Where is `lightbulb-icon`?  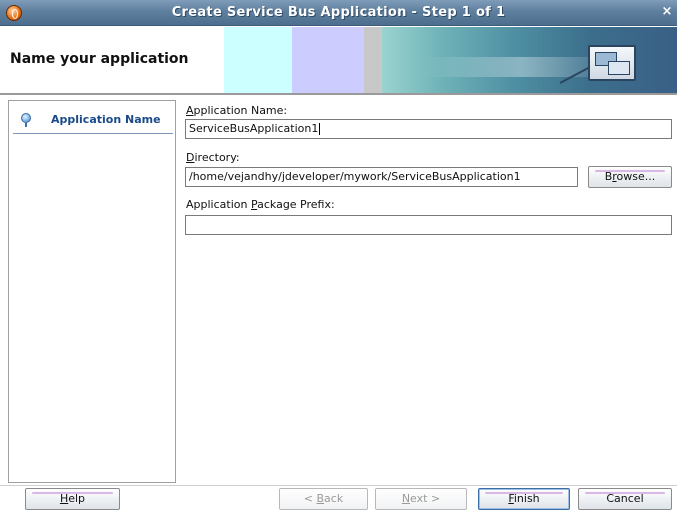 lightbulb-icon is located at coordinates (26, 120).